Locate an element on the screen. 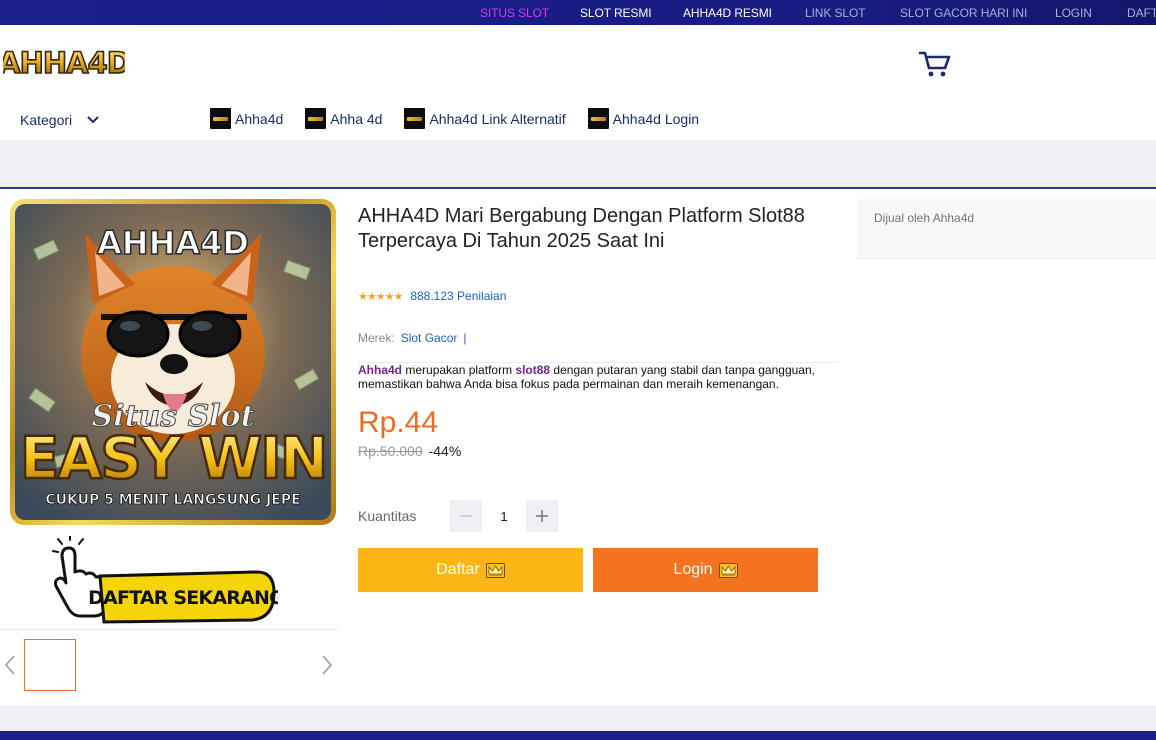  topnav-daftar: DAFT is located at coordinates (1141, 13).